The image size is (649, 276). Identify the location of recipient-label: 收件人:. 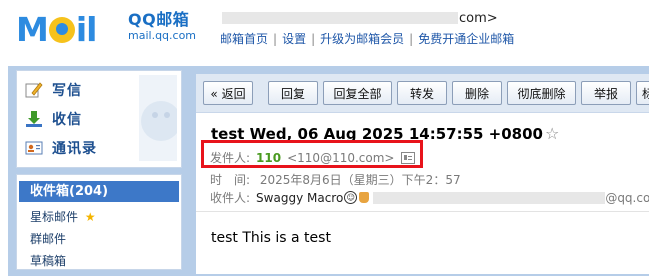
(230, 198).